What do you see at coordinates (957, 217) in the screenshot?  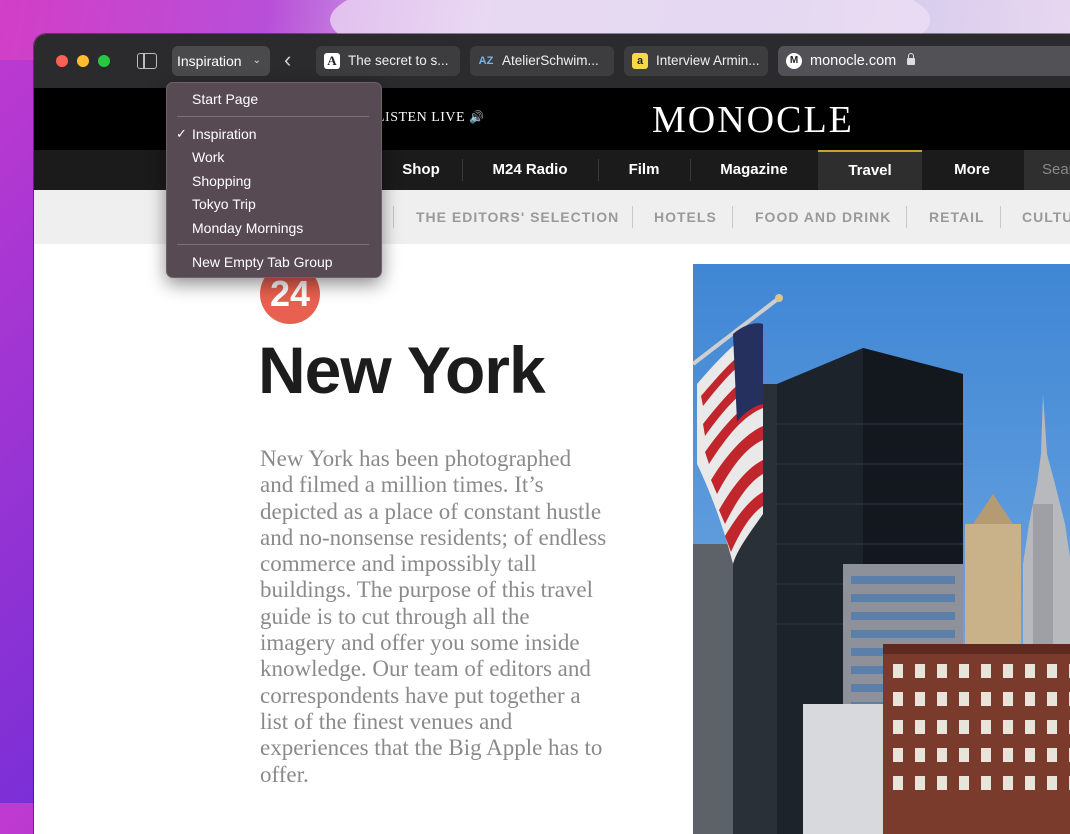 I see `subnav-retail: RETAIL` at bounding box center [957, 217].